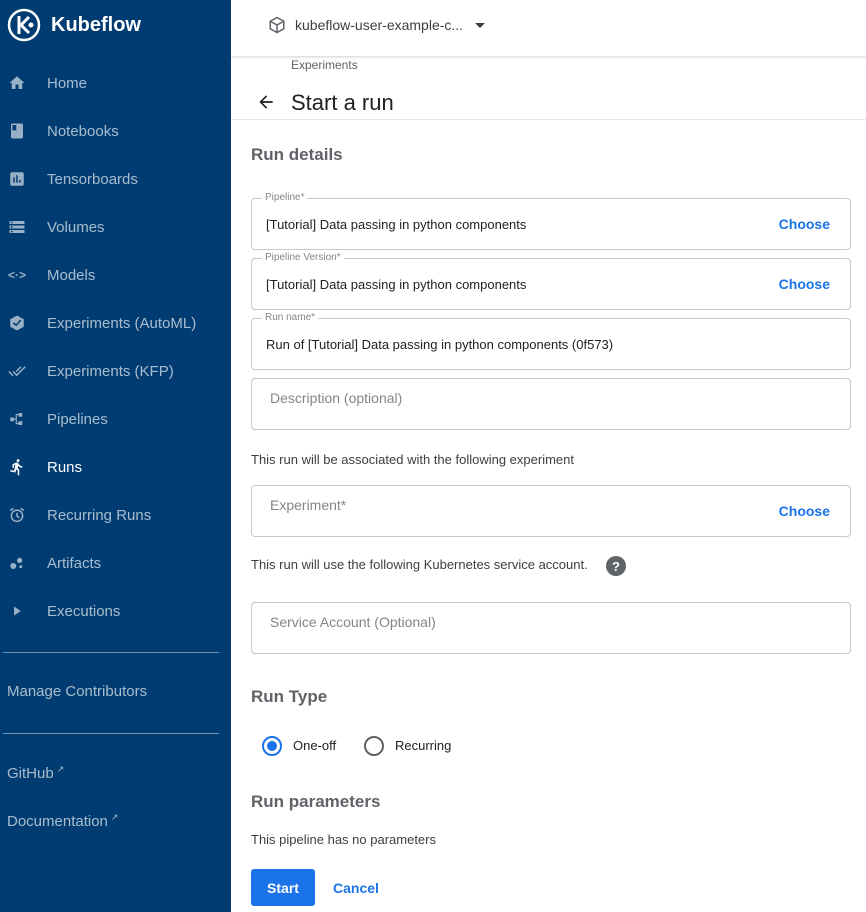 This screenshot has height=912, width=866. What do you see at coordinates (17, 371) in the screenshot?
I see `done-all-icon` at bounding box center [17, 371].